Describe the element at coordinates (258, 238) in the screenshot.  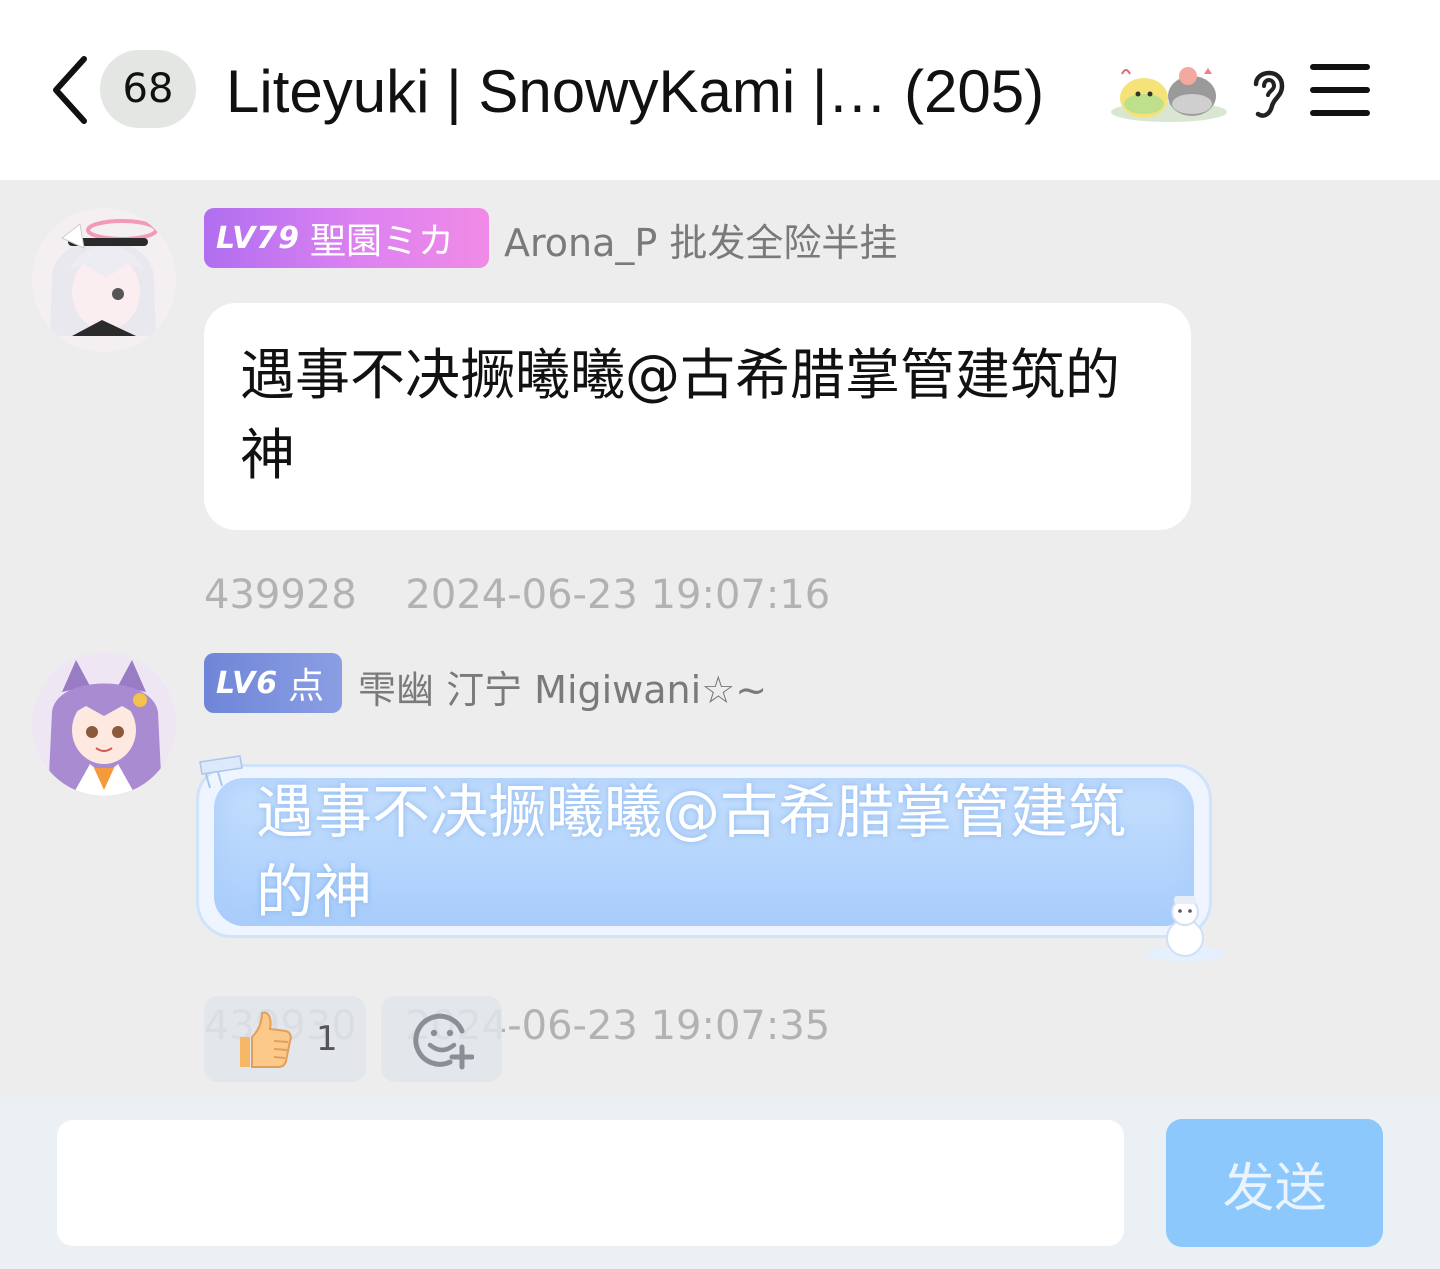
I see `level-text: LV79` at that location.